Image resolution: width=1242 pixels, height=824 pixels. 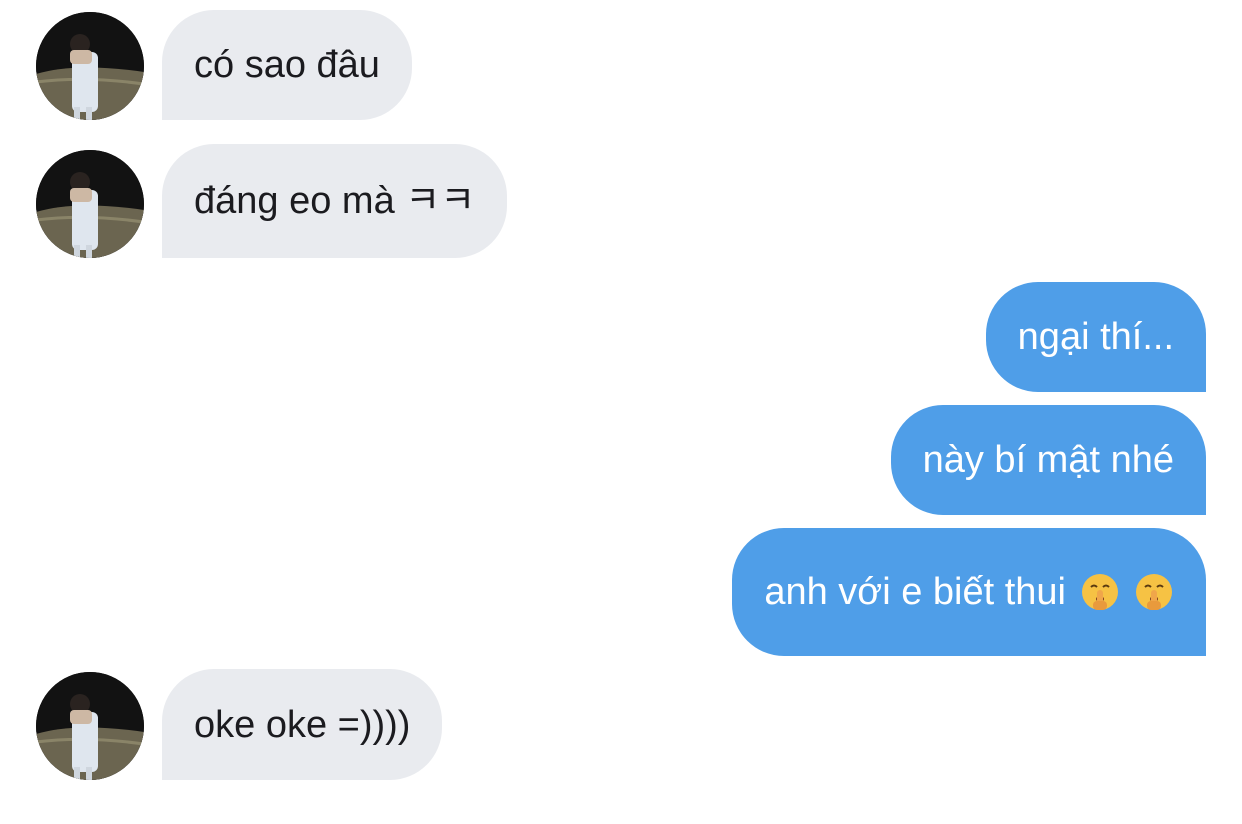 I want to click on message-text: đáng eo mà ㅋㅋ, so click(x=335, y=201).